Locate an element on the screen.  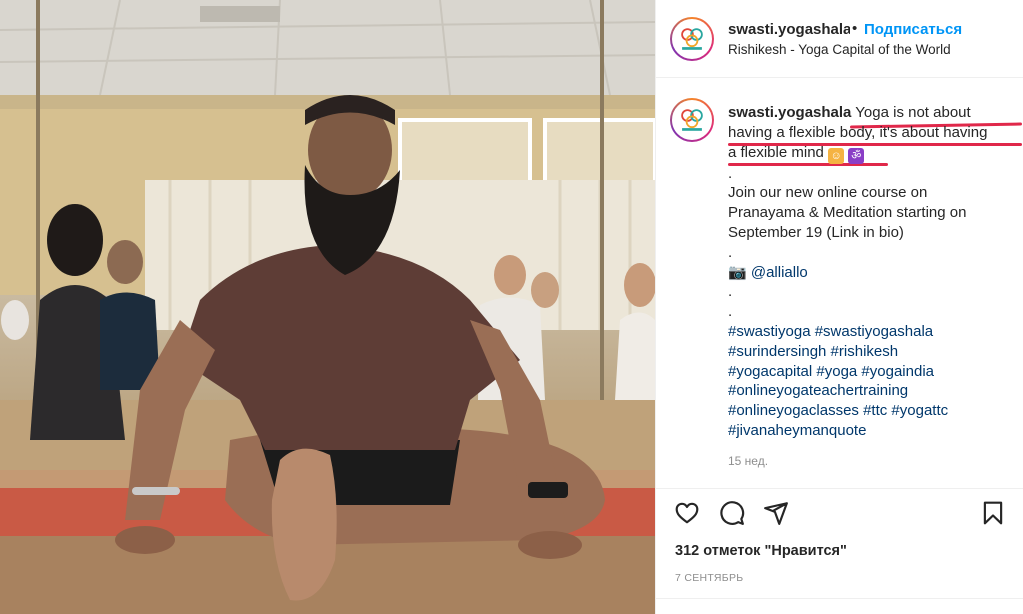
follow-button: Подписаться is located at coordinates (913, 29).